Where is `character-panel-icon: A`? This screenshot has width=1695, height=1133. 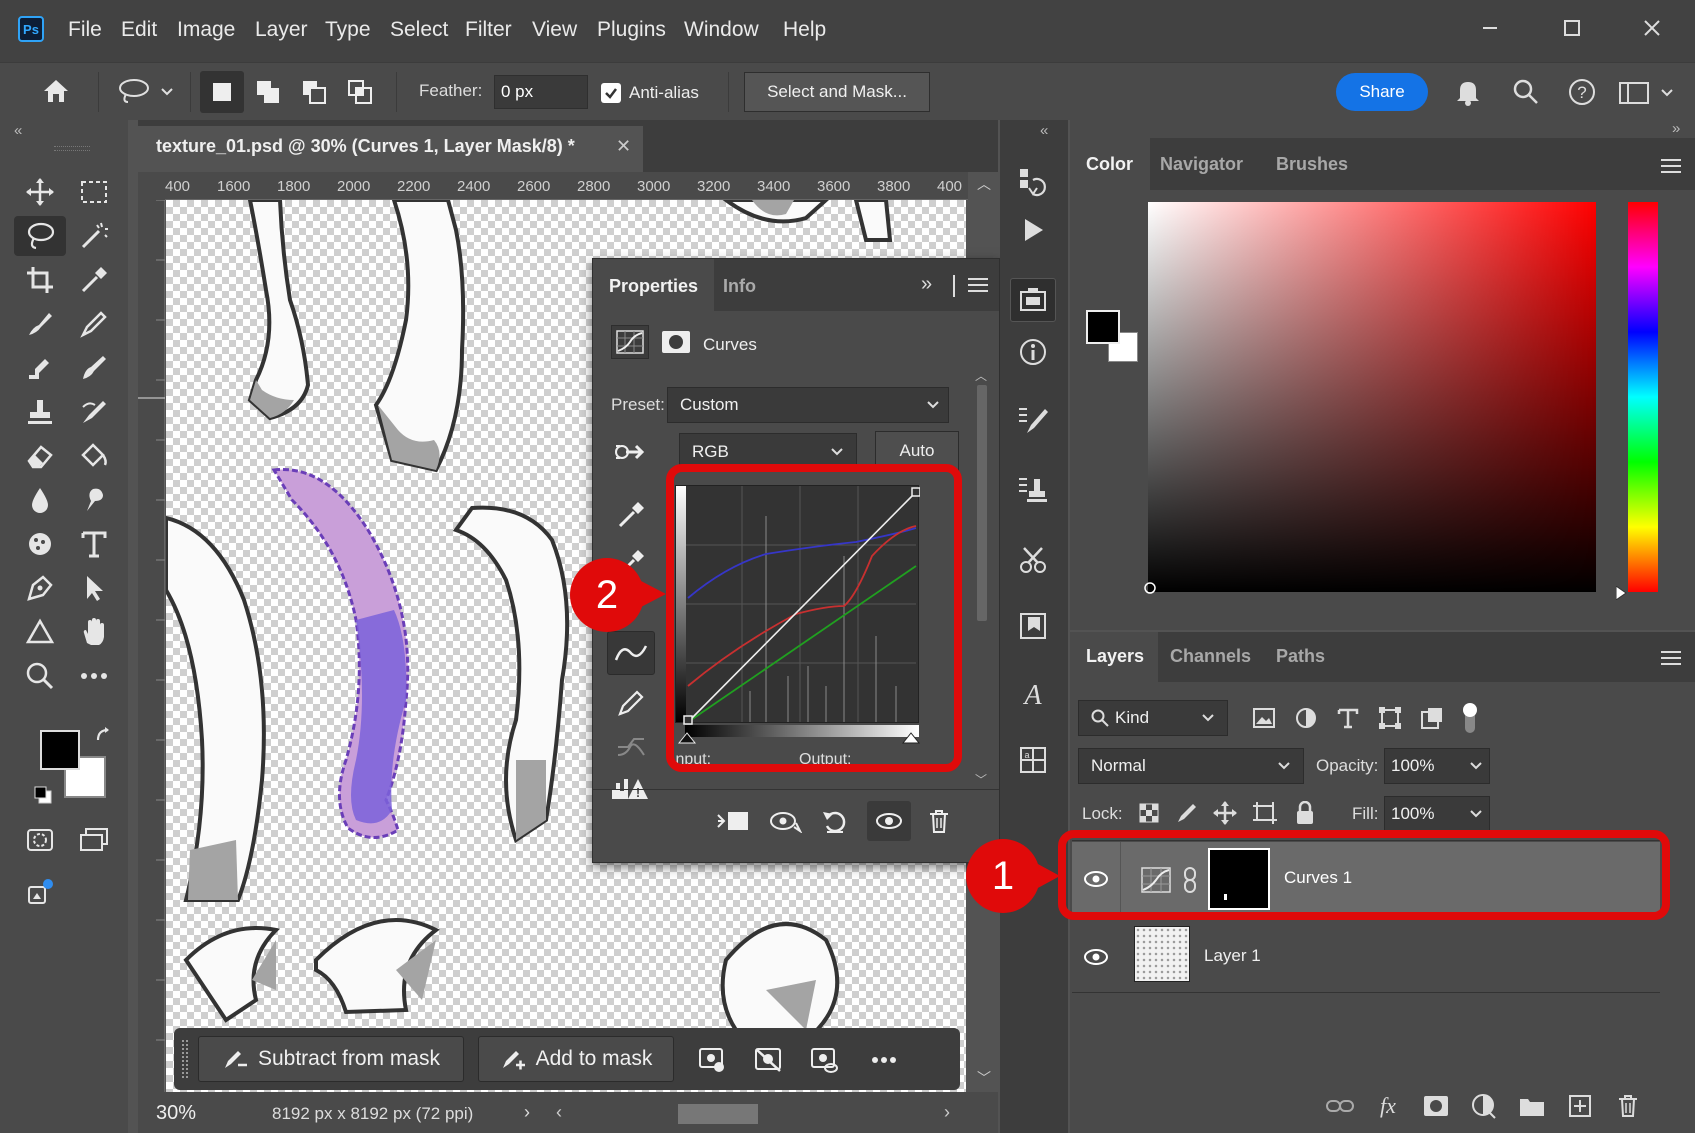
character-panel-icon: A is located at coordinates (1033, 694).